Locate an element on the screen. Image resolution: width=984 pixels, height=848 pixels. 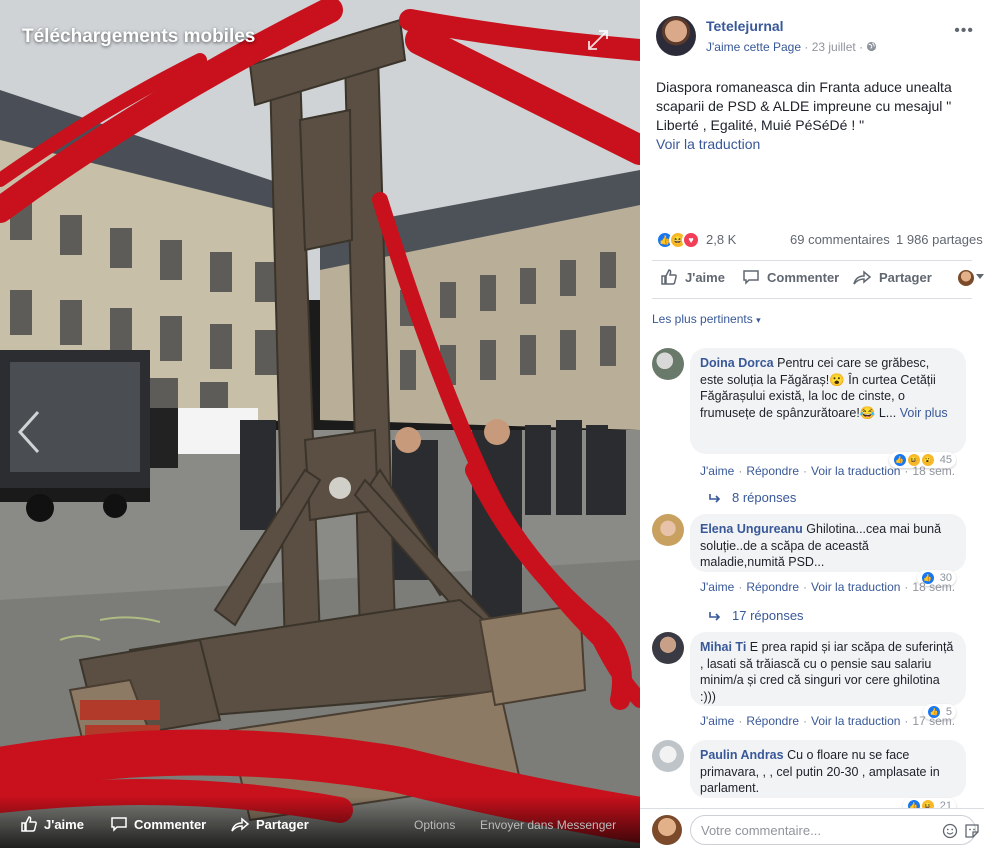
view-replies-link: 8 réponses is located at coordinates (752, 497).